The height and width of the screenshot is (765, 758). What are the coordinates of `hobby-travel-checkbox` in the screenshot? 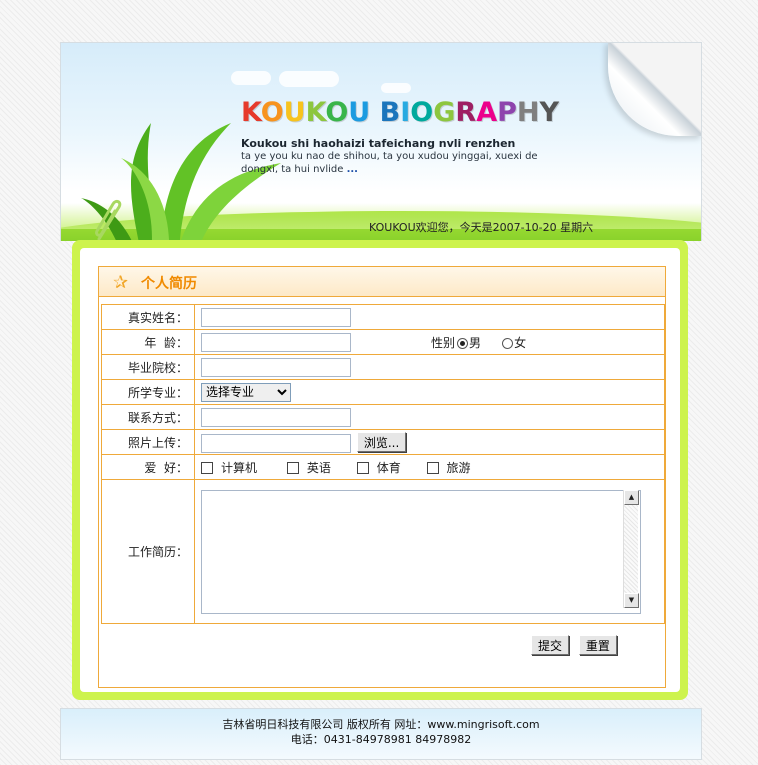 It's located at (432, 468).